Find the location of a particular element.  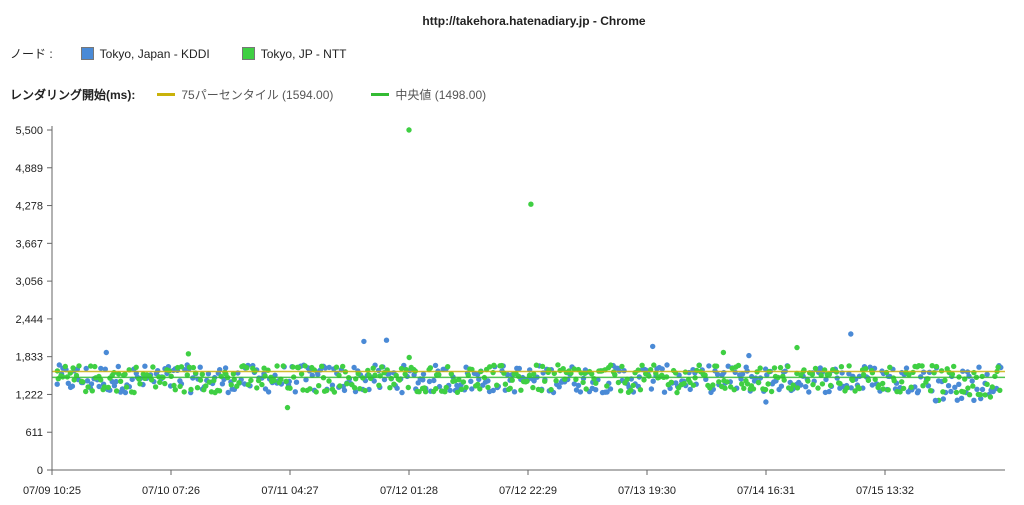

y-tick-label: 5,500 is located at coordinates (29, 131).